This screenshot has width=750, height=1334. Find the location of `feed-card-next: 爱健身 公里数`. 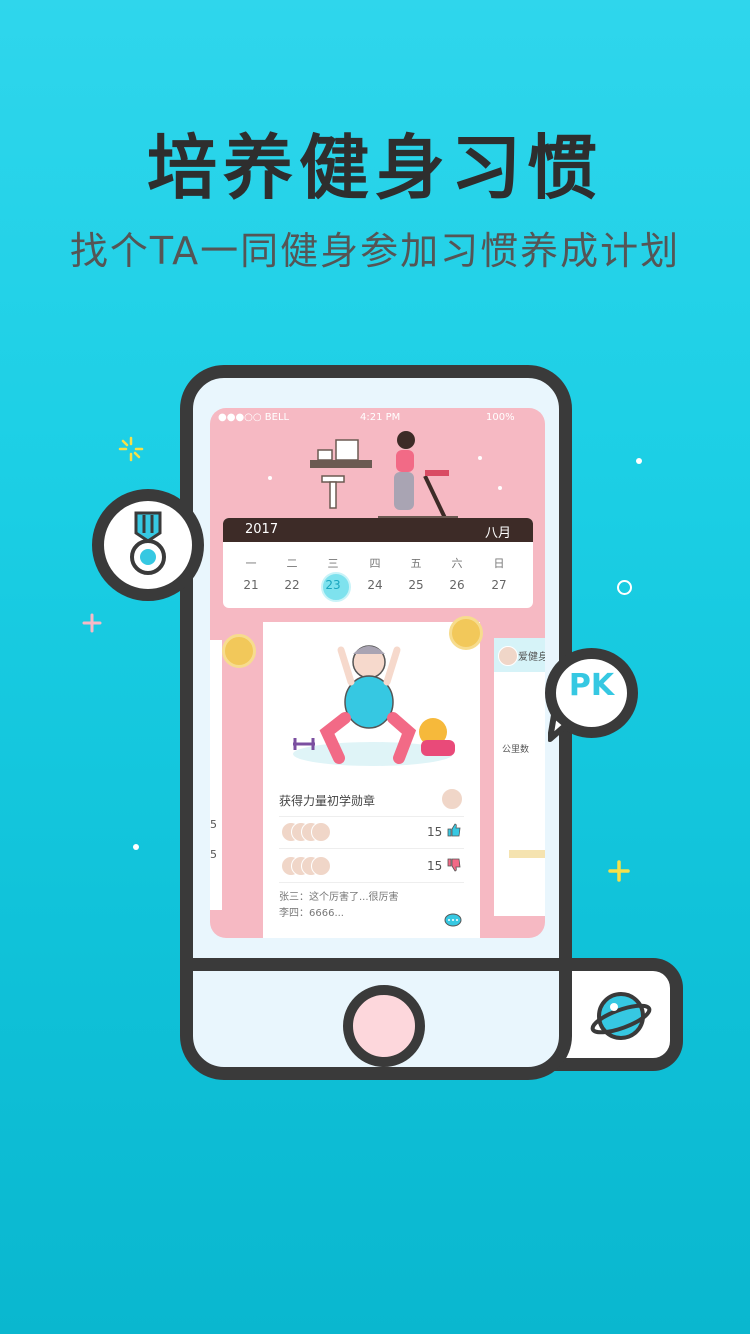

feed-card-next: 爱健身 公里数 is located at coordinates (519, 777).